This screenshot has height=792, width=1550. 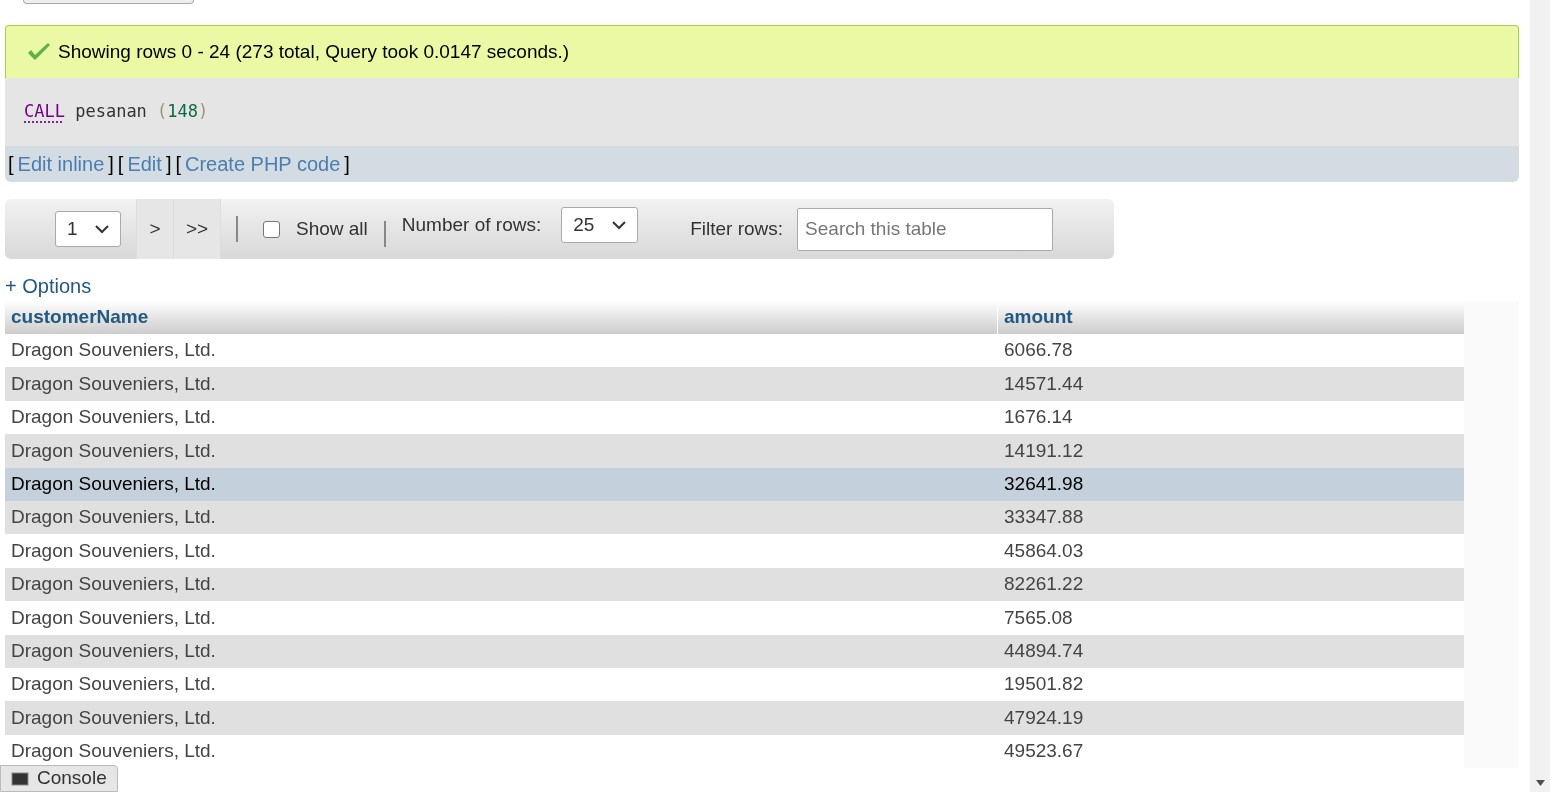 What do you see at coordinates (88, 229) in the screenshot?
I see `page-select: 1` at bounding box center [88, 229].